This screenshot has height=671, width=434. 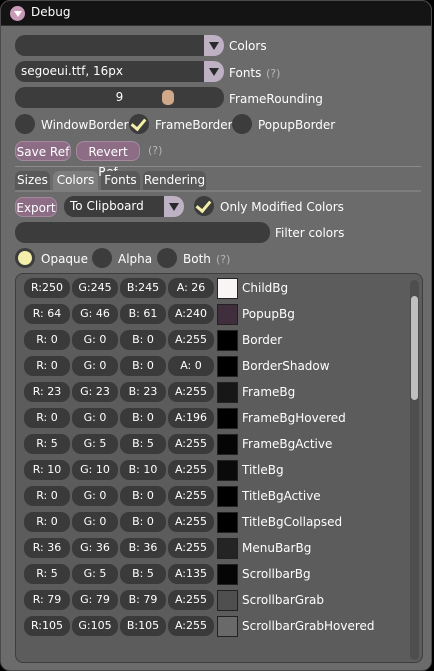 What do you see at coordinates (120, 180) in the screenshot?
I see `tab-fonts: Fonts` at bounding box center [120, 180].